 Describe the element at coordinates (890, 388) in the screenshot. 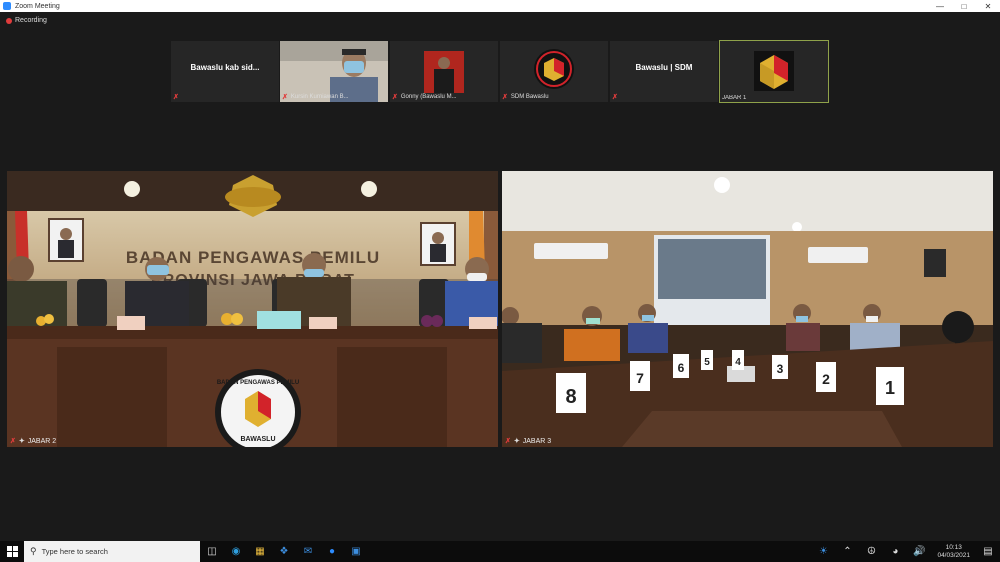

I see `table-number-card: 1` at that location.